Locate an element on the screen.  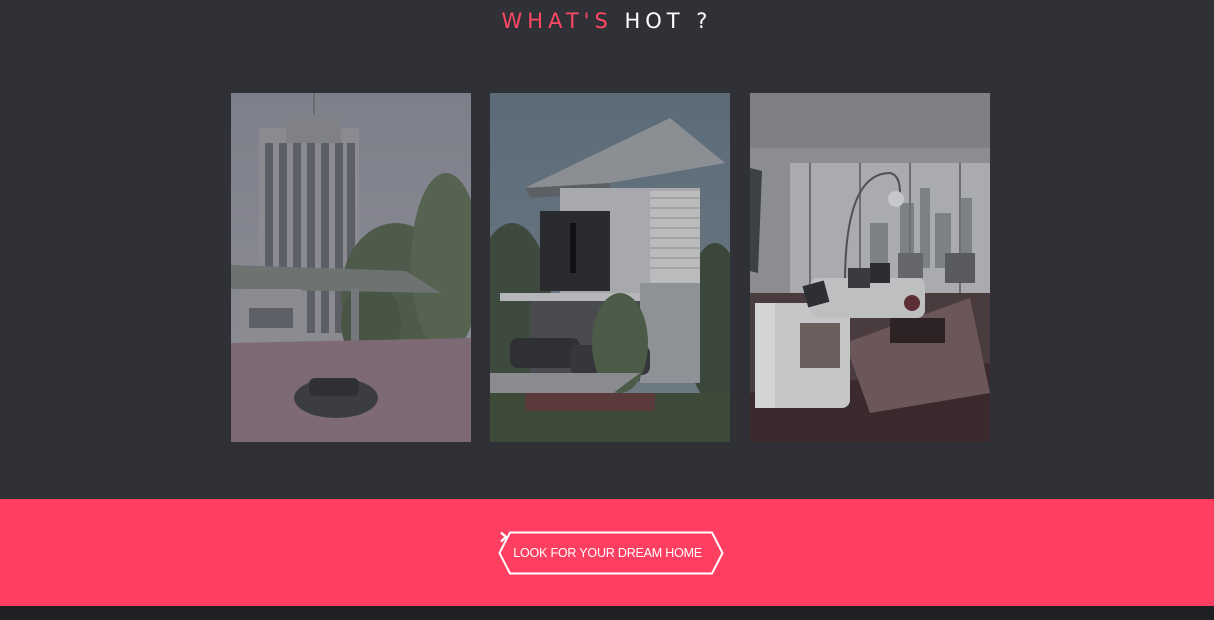
house-photo is located at coordinates (610, 267).